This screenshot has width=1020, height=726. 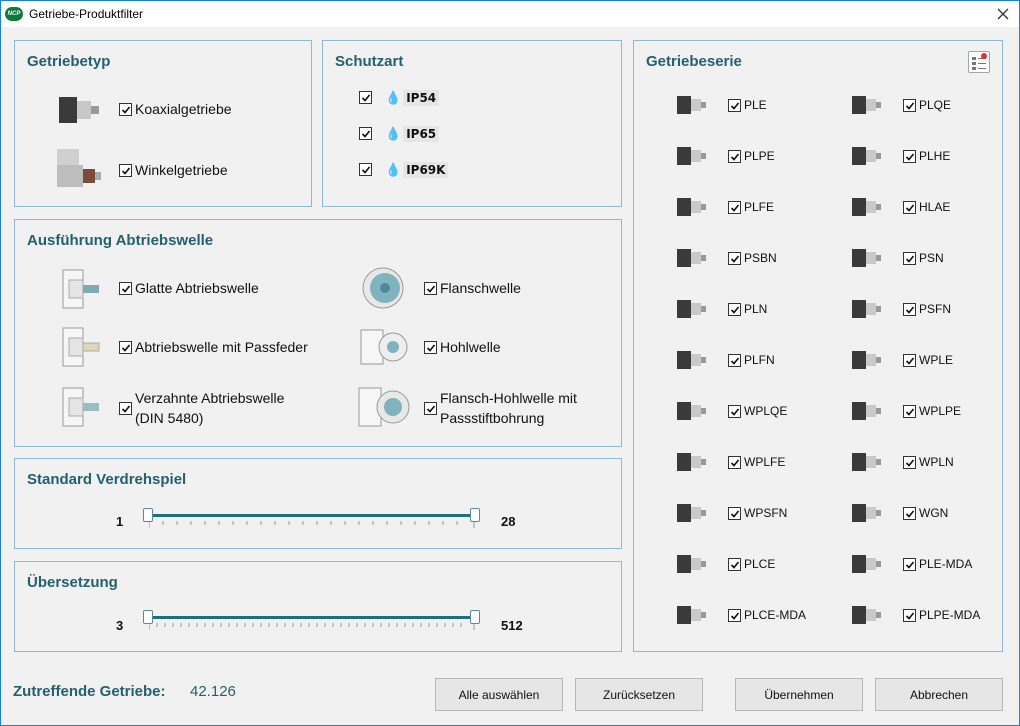 What do you see at coordinates (765, 462) in the screenshot?
I see `series-label: WPLFE` at bounding box center [765, 462].